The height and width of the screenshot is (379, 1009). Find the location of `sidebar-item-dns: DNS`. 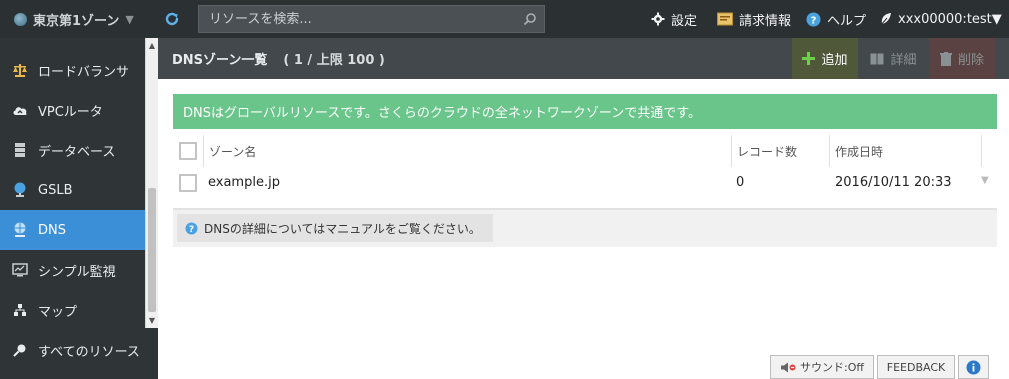

sidebar-item-dns: DNS is located at coordinates (72, 230).